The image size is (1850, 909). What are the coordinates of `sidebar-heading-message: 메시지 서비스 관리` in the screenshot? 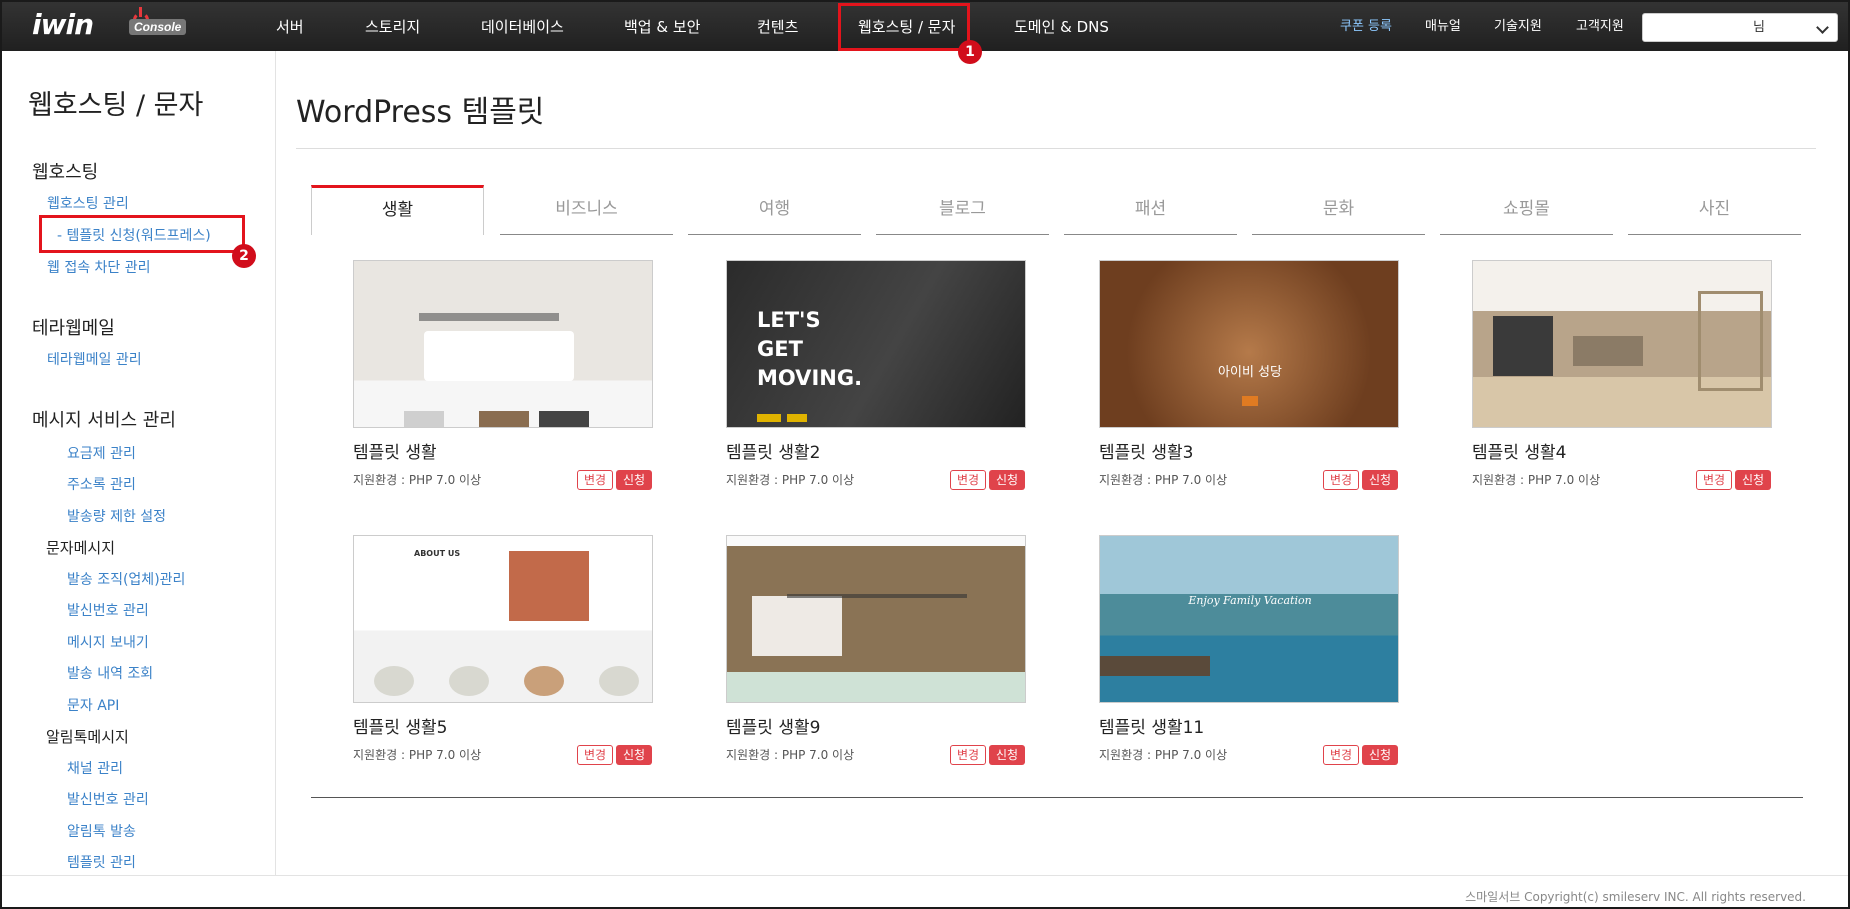 It's located at (104, 420).